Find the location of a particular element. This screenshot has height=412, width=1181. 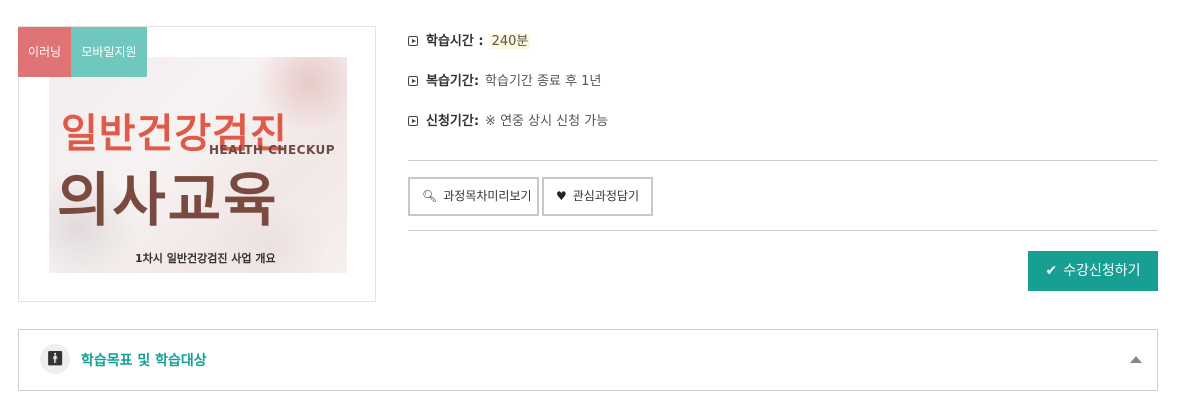

info-label: 신청기간: is located at coordinates (453, 121).